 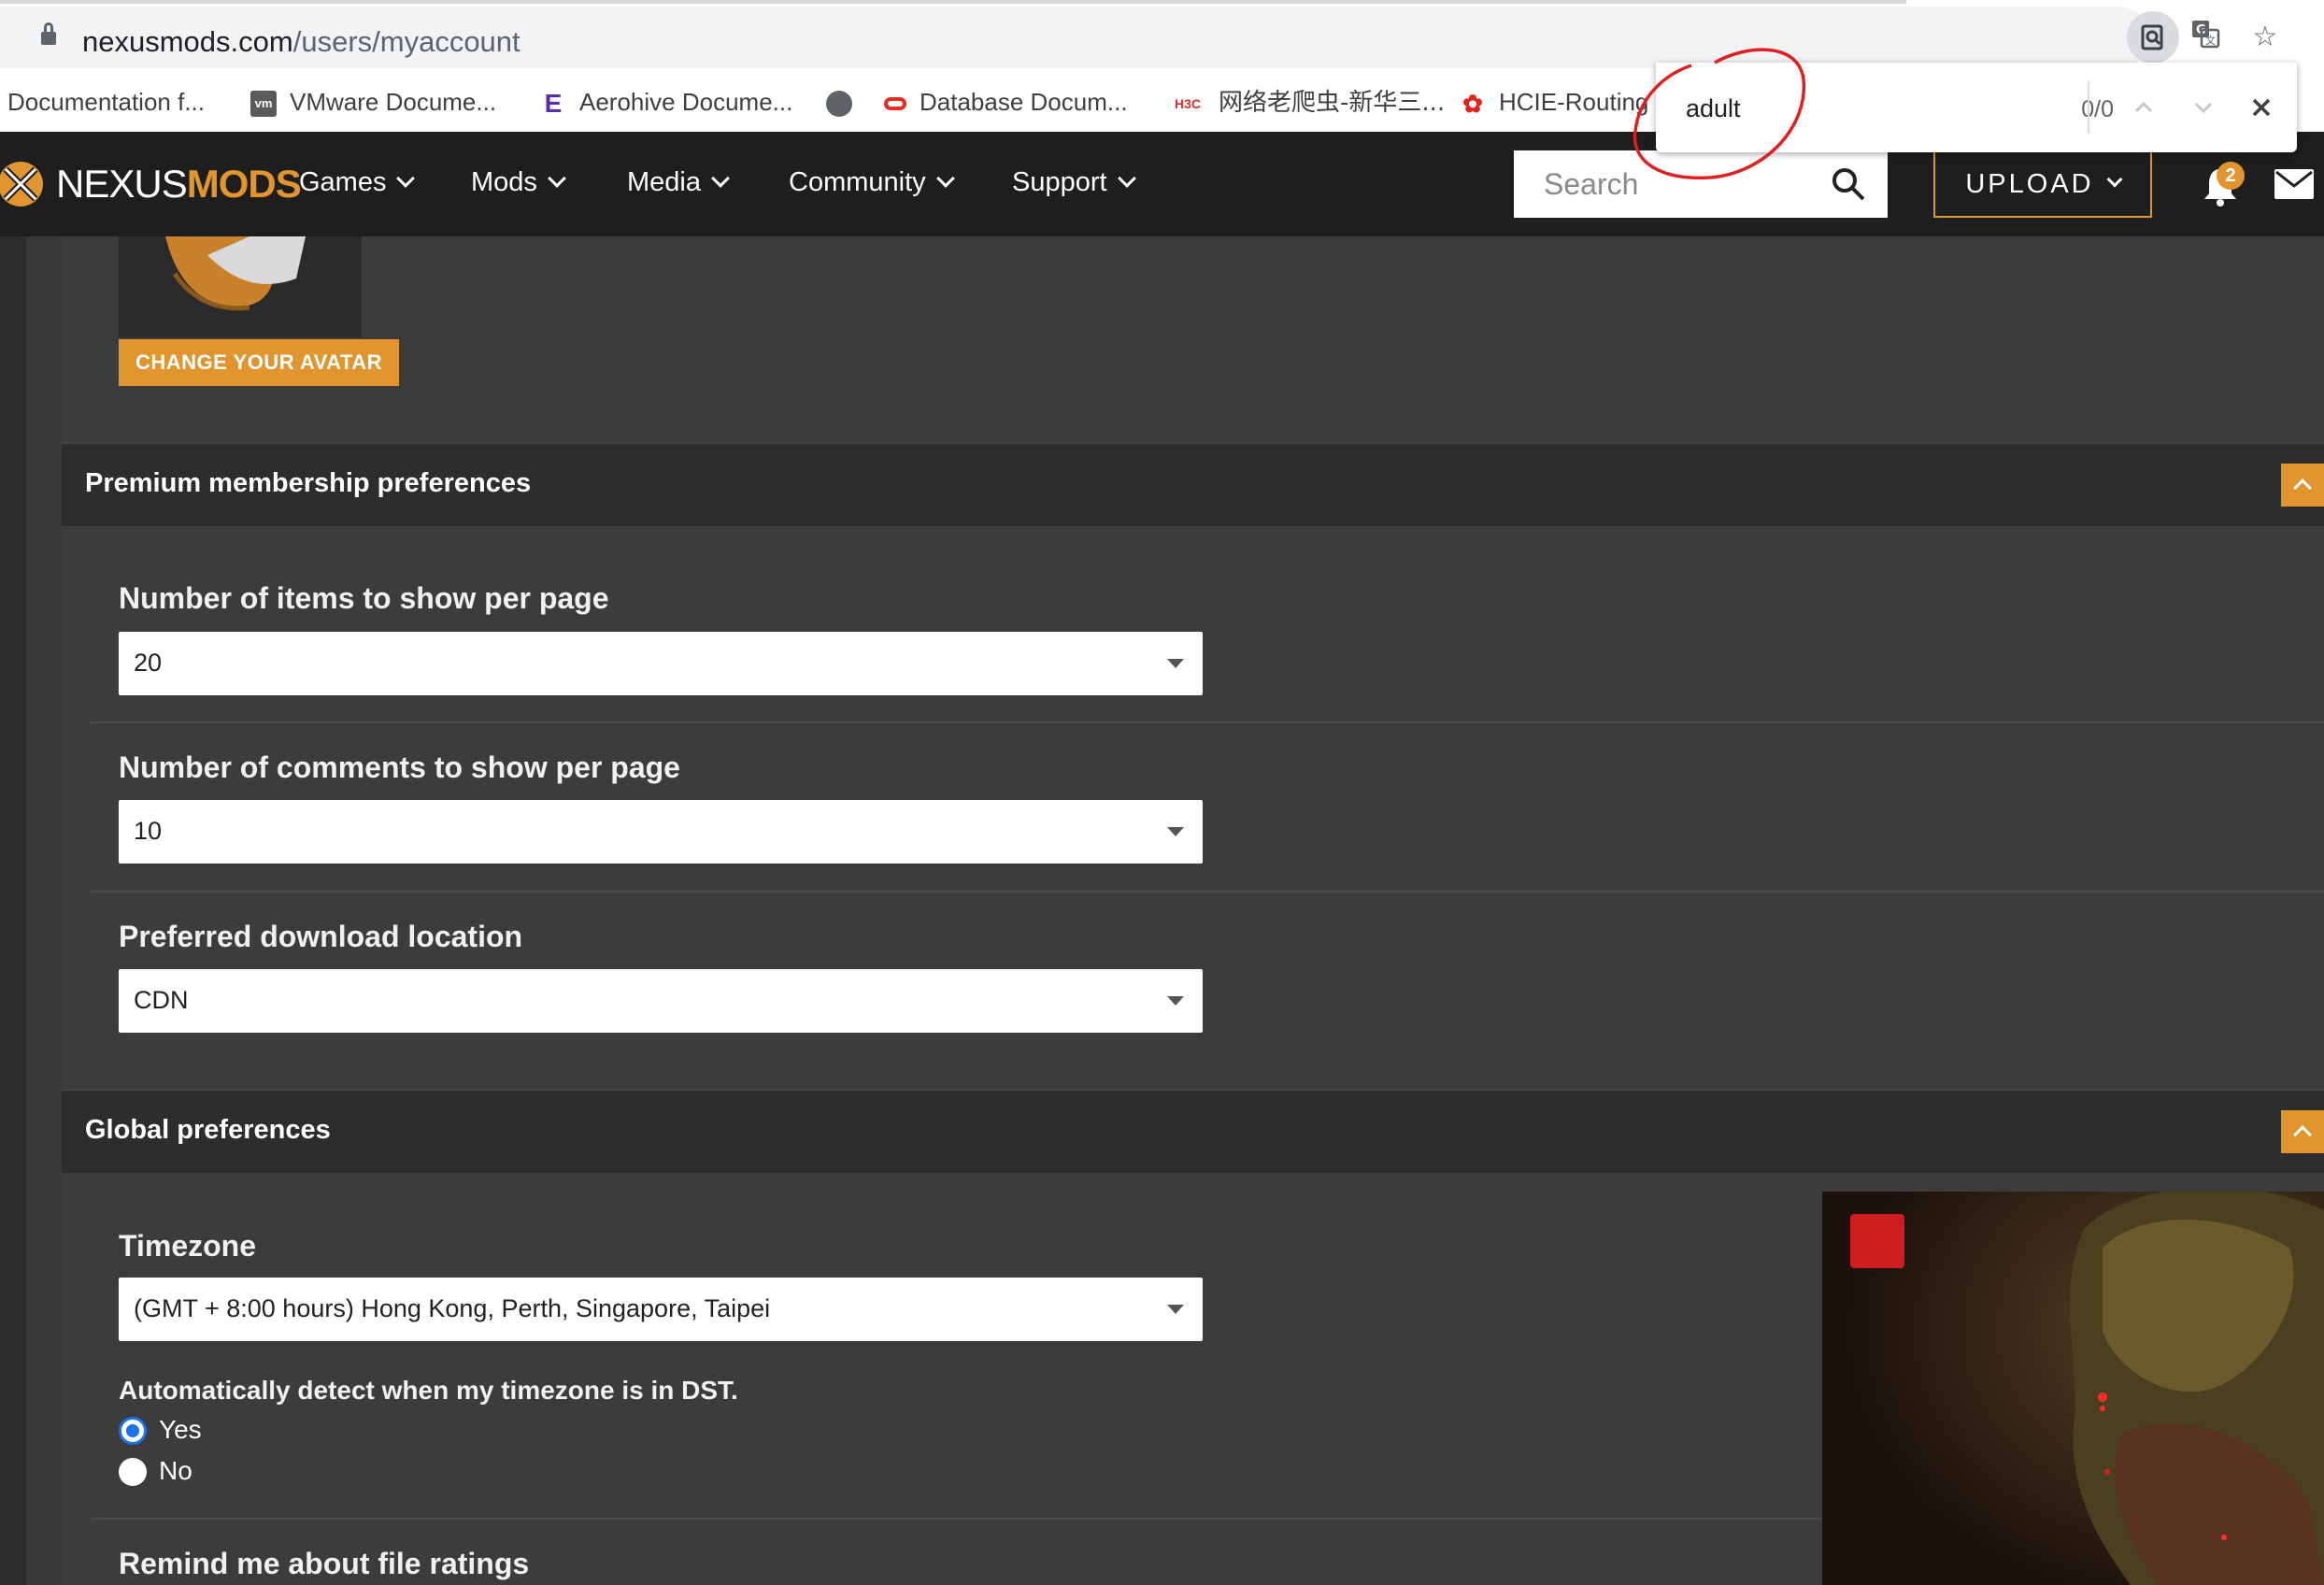 I want to click on nav-support: Support, so click(x=1074, y=183).